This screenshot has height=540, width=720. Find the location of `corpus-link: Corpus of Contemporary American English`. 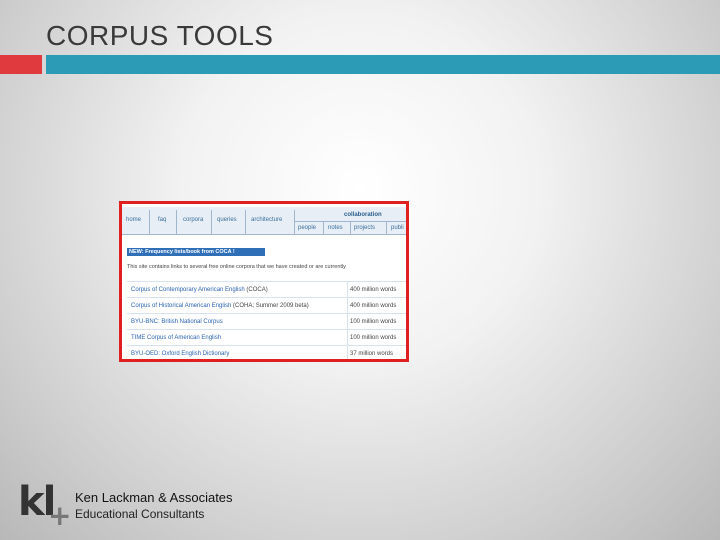

corpus-link: Corpus of Contemporary American English is located at coordinates (188, 290).